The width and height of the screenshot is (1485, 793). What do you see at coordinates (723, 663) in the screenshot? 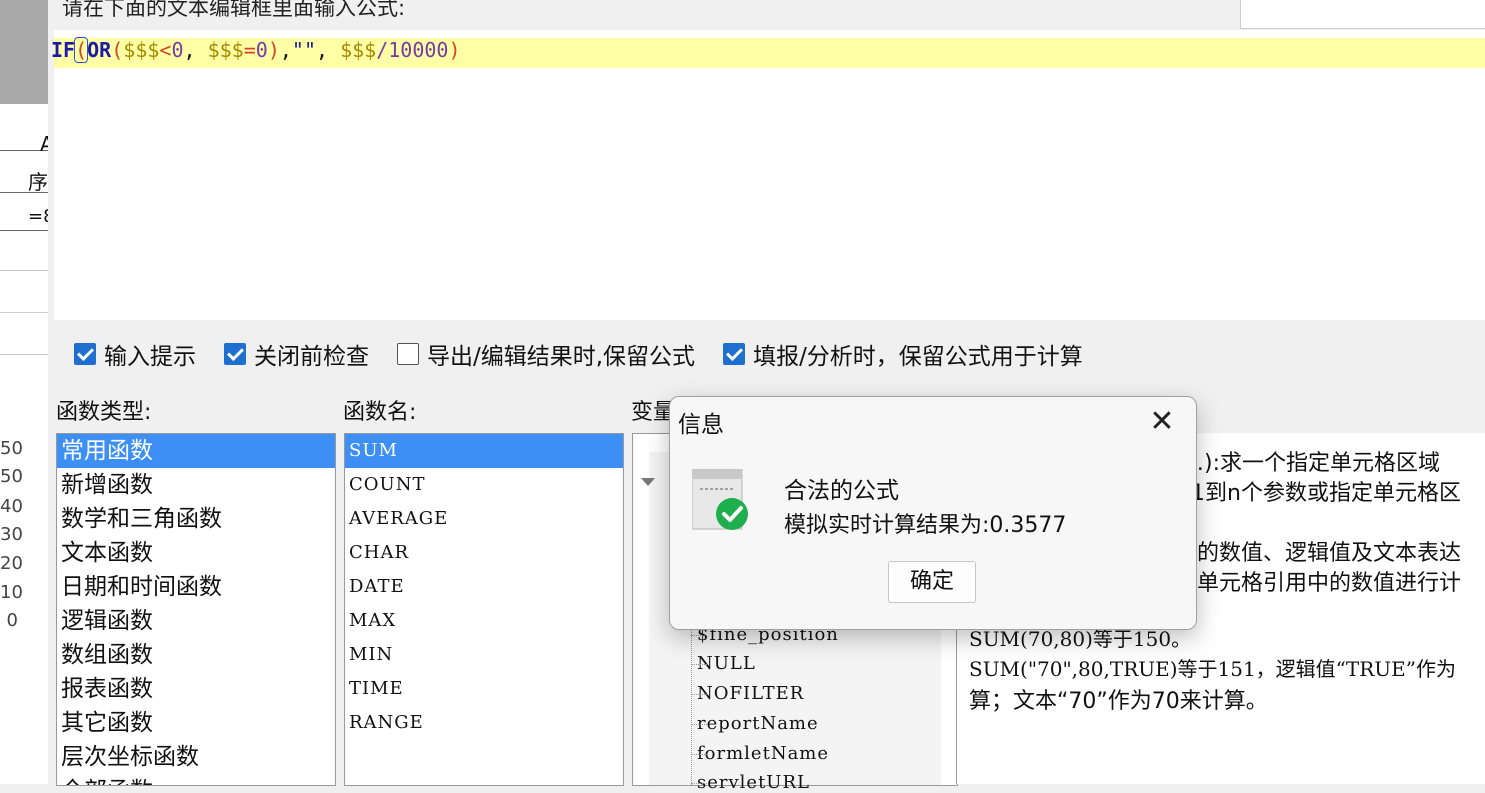
I see `tree-item: NULL` at bounding box center [723, 663].